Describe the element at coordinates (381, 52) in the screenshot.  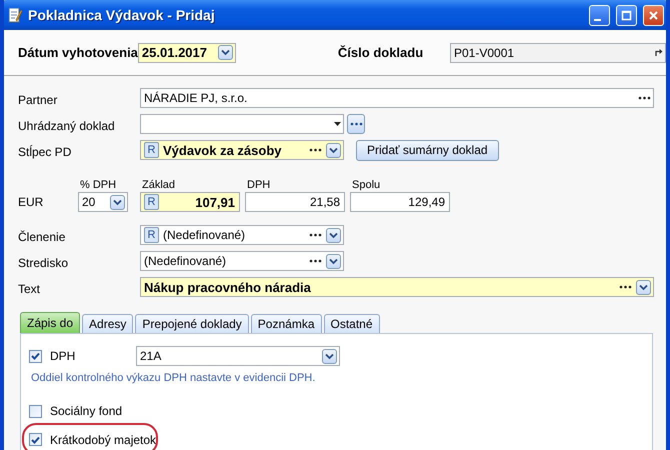
I see `field-label: Číslo dokladu` at that location.